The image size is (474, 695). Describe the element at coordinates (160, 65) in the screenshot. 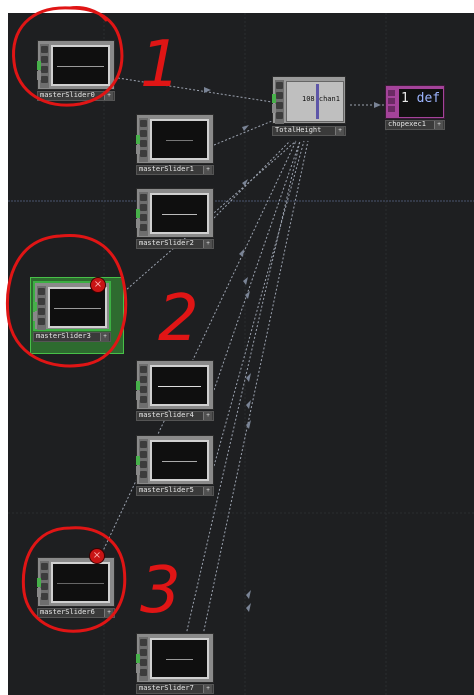

I see `annotation-label-1: 1` at that location.